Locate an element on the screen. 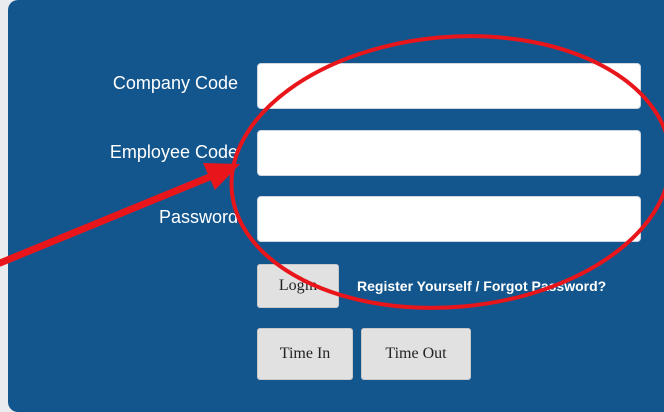 This screenshot has height=412, width=664. company-code-input is located at coordinates (449, 86).